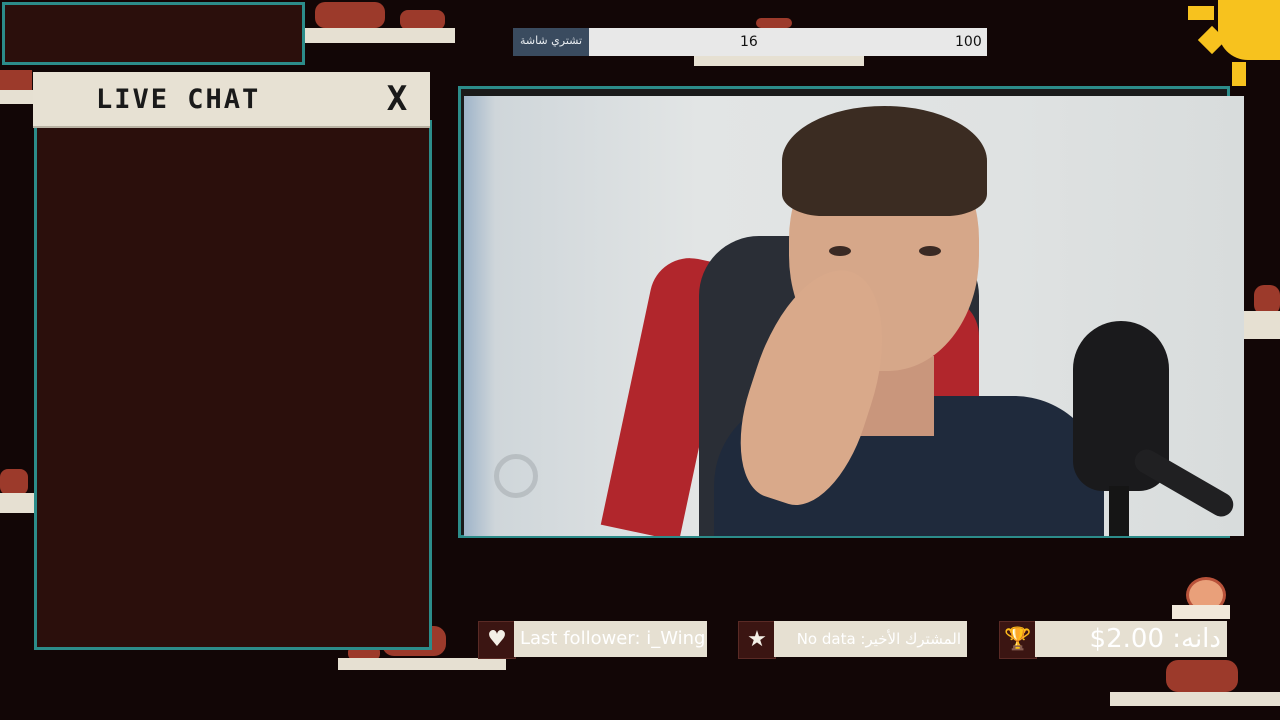 This screenshot has width=1280, height=720. I want to click on sun-icon, so click(1234, 45).